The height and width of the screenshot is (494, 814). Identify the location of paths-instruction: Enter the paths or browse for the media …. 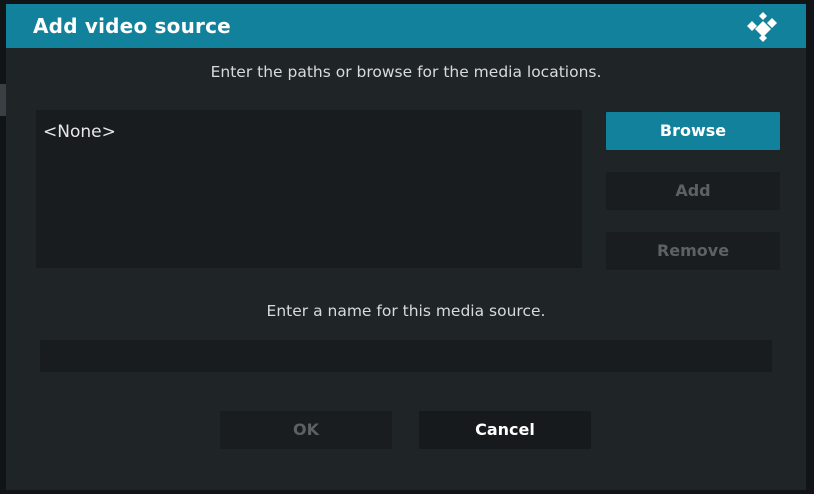
(406, 72).